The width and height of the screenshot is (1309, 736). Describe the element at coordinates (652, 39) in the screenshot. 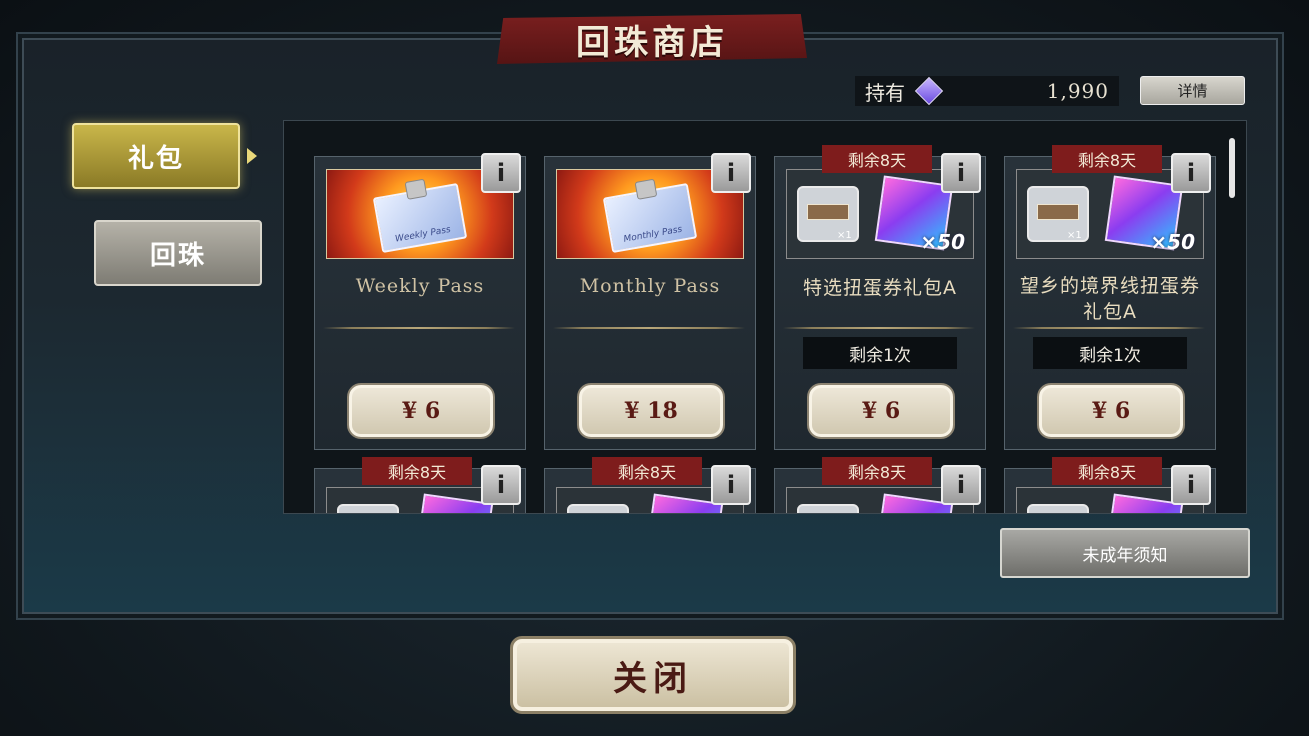

I see `page-title: 回珠商店` at that location.